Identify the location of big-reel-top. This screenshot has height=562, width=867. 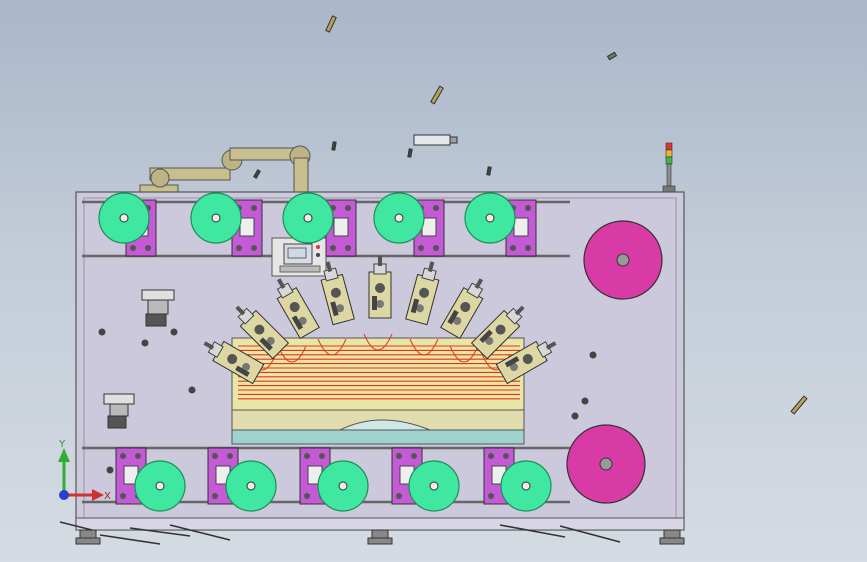
(623, 260).